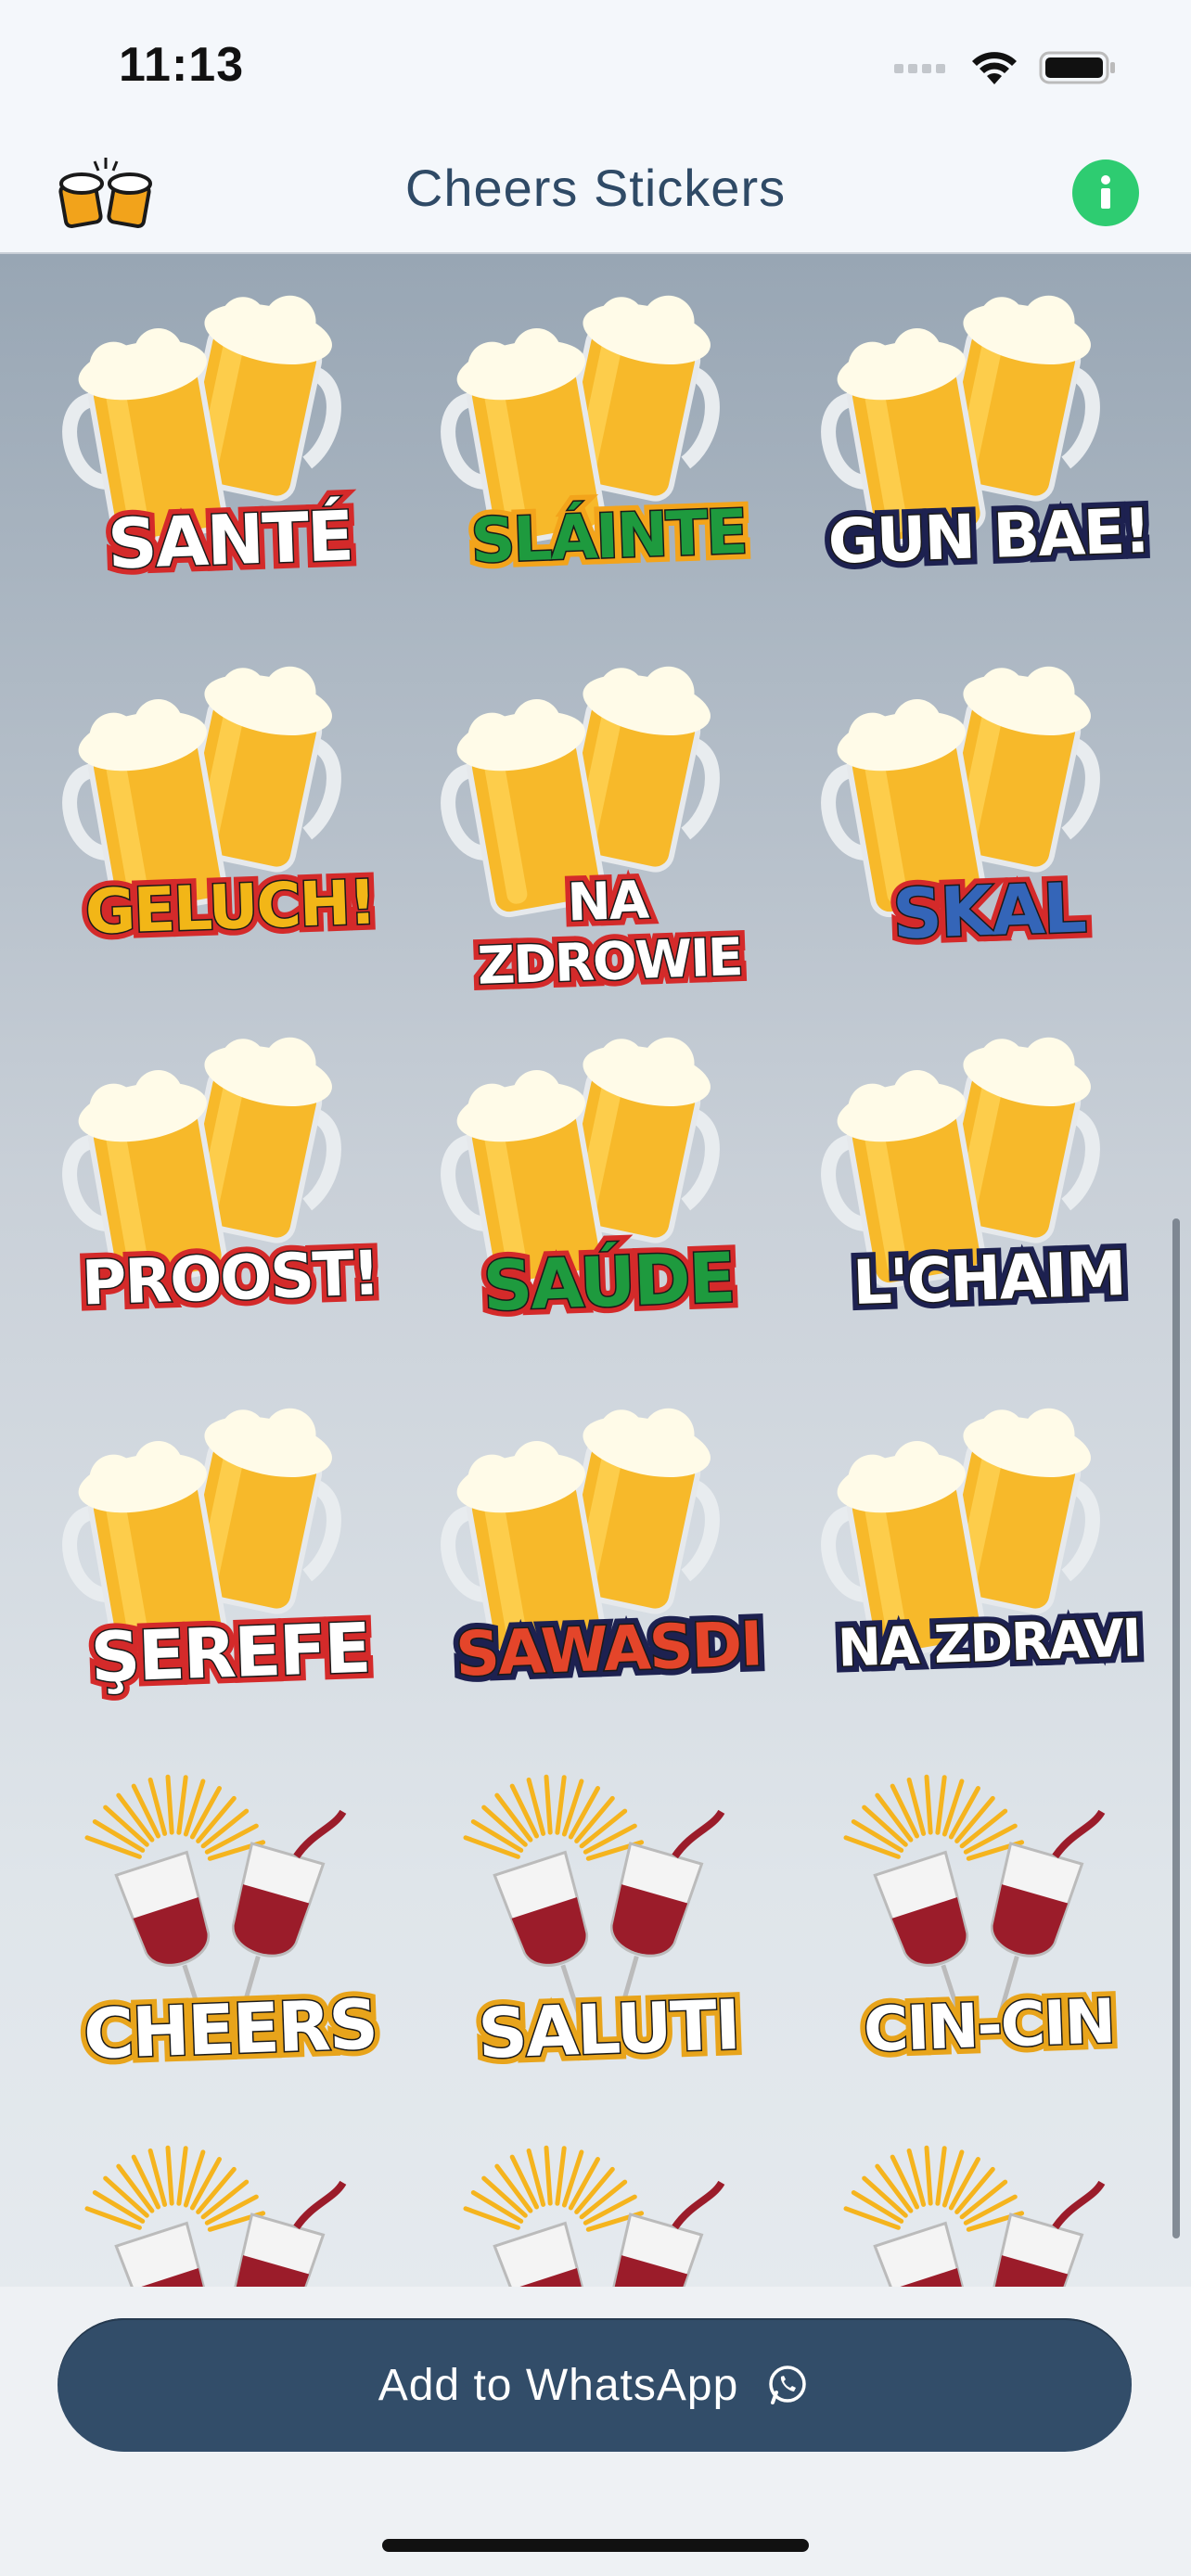 The image size is (1191, 2576). What do you see at coordinates (230, 1205) in the screenshot?
I see `sticker-item: PROOST! PROOST!` at bounding box center [230, 1205].